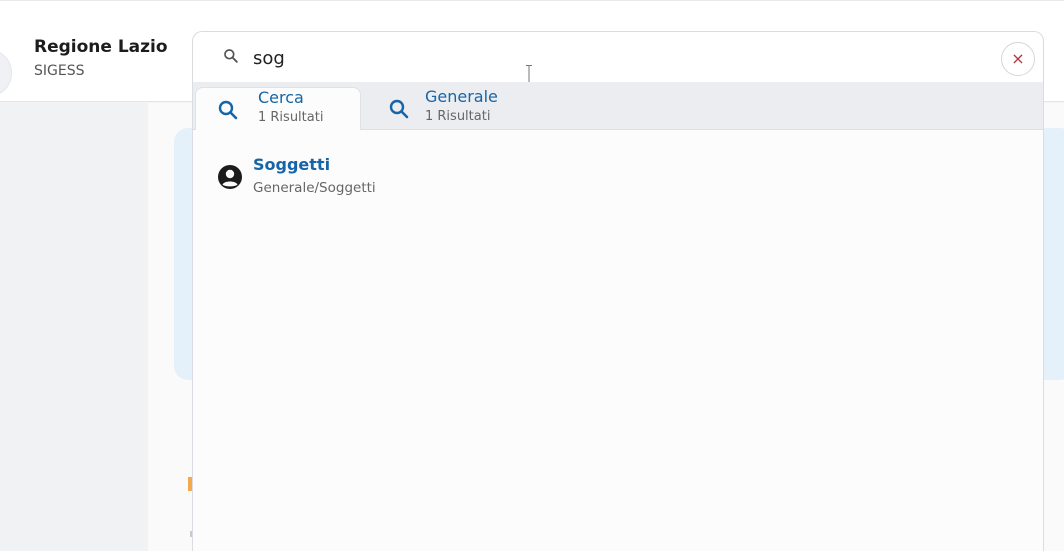  I want to click on result-path: Generale/Soggetti, so click(314, 188).